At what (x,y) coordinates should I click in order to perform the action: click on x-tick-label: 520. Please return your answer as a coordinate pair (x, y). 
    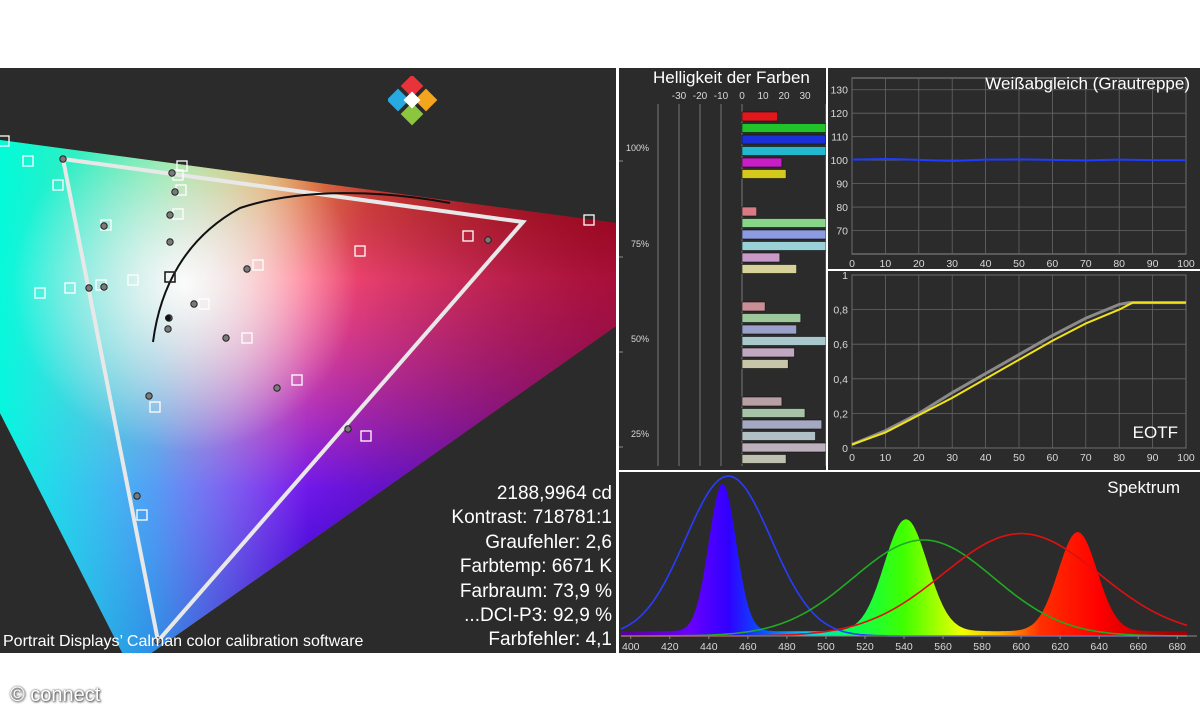
    Looking at the image, I should click on (865, 647).